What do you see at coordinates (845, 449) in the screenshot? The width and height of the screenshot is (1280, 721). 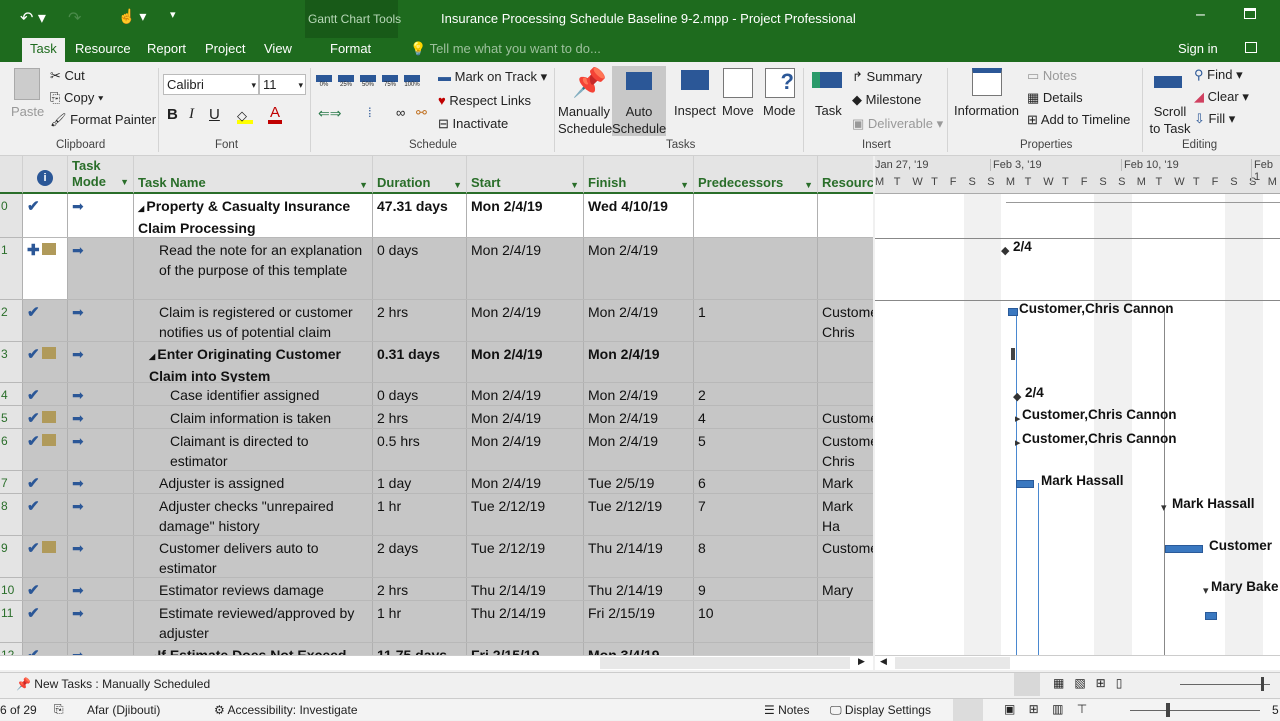 I see `resource-cell: Custome Chris Ca` at bounding box center [845, 449].